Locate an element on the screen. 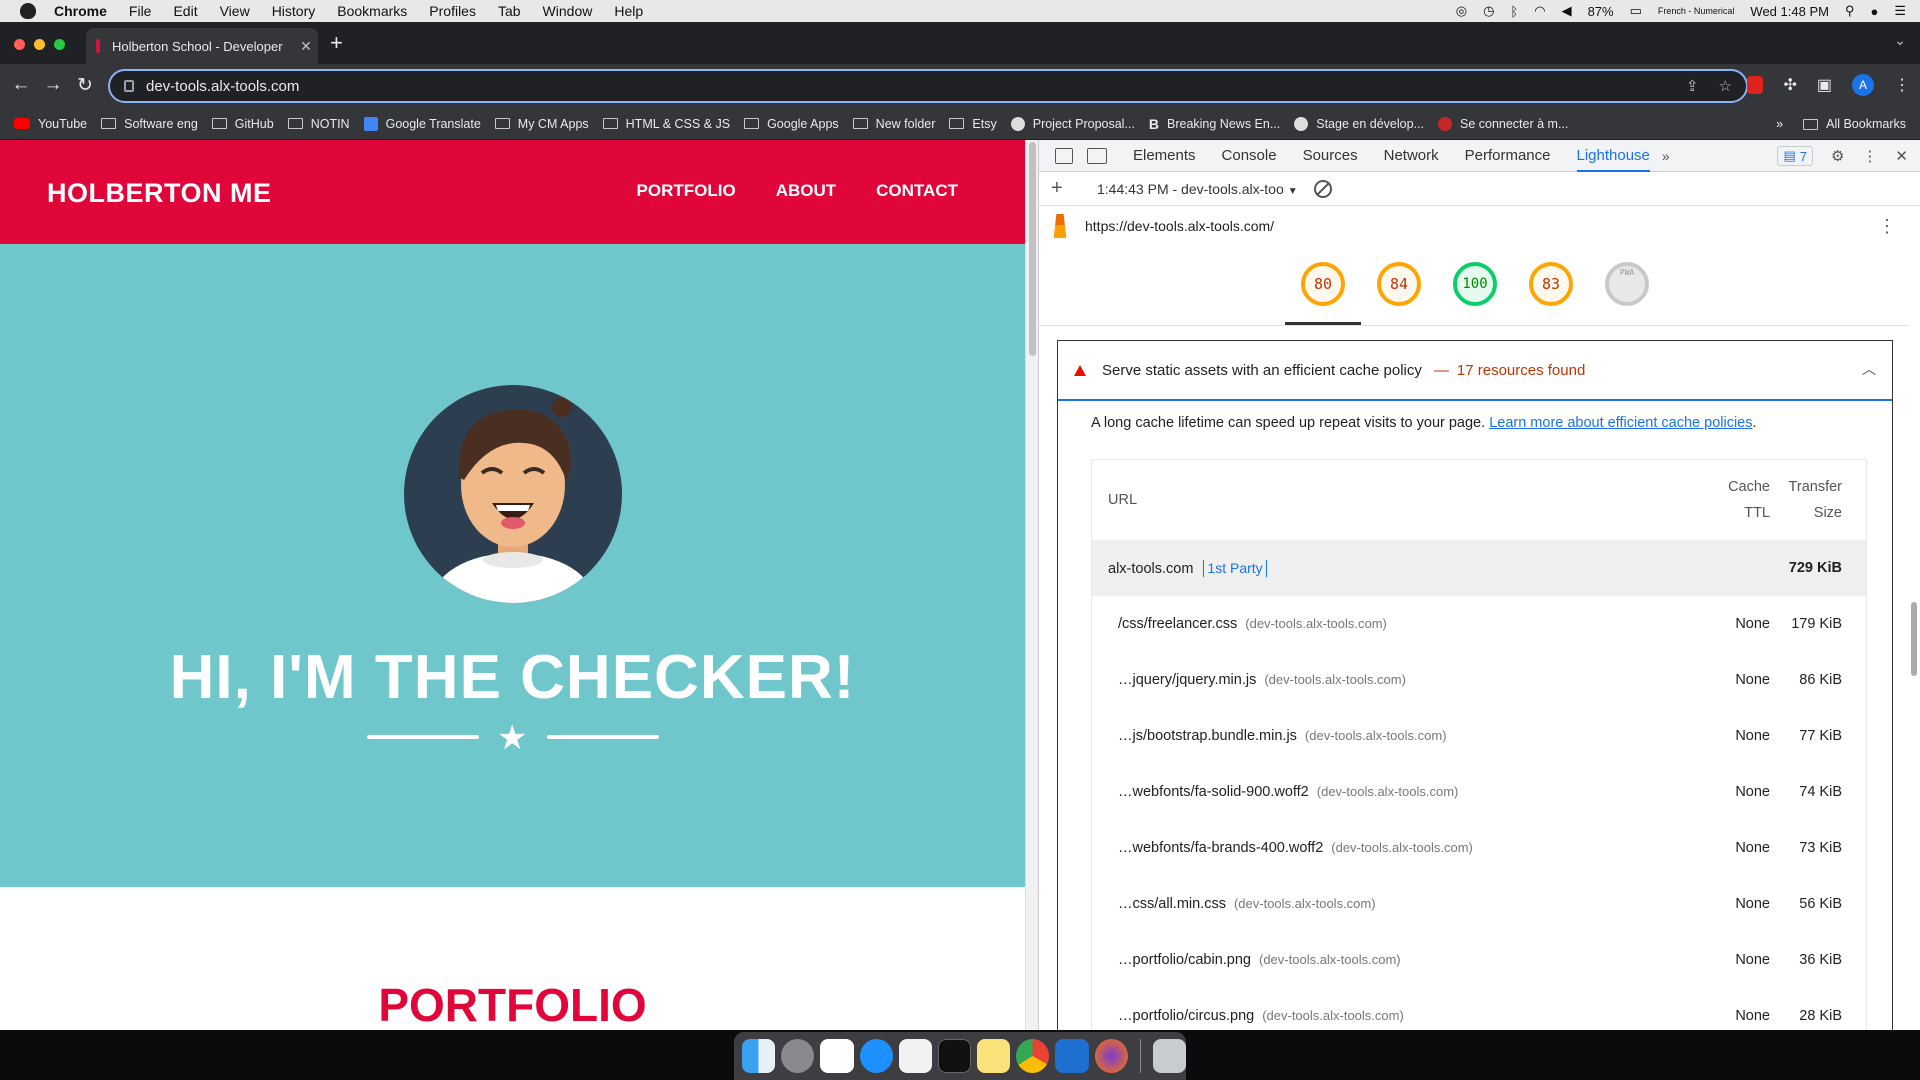  bookmarks-overflow-icon: » is located at coordinates (1779, 124).